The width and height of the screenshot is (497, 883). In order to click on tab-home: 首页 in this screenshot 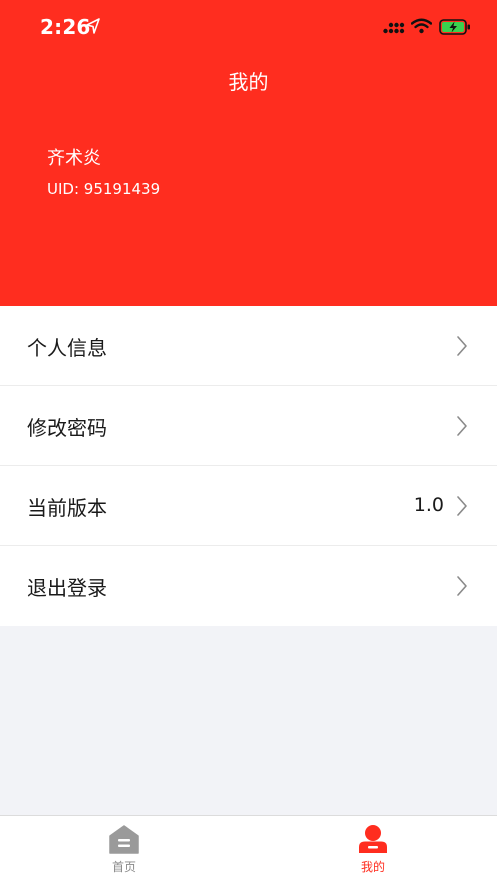, I will do `click(124, 849)`.